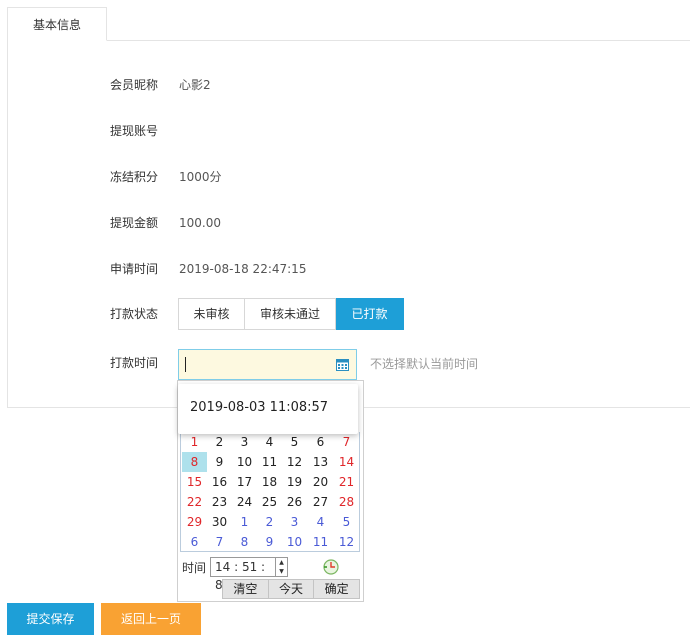  Describe the element at coordinates (194, 502) in the screenshot. I see `calendar-day: 22` at that location.